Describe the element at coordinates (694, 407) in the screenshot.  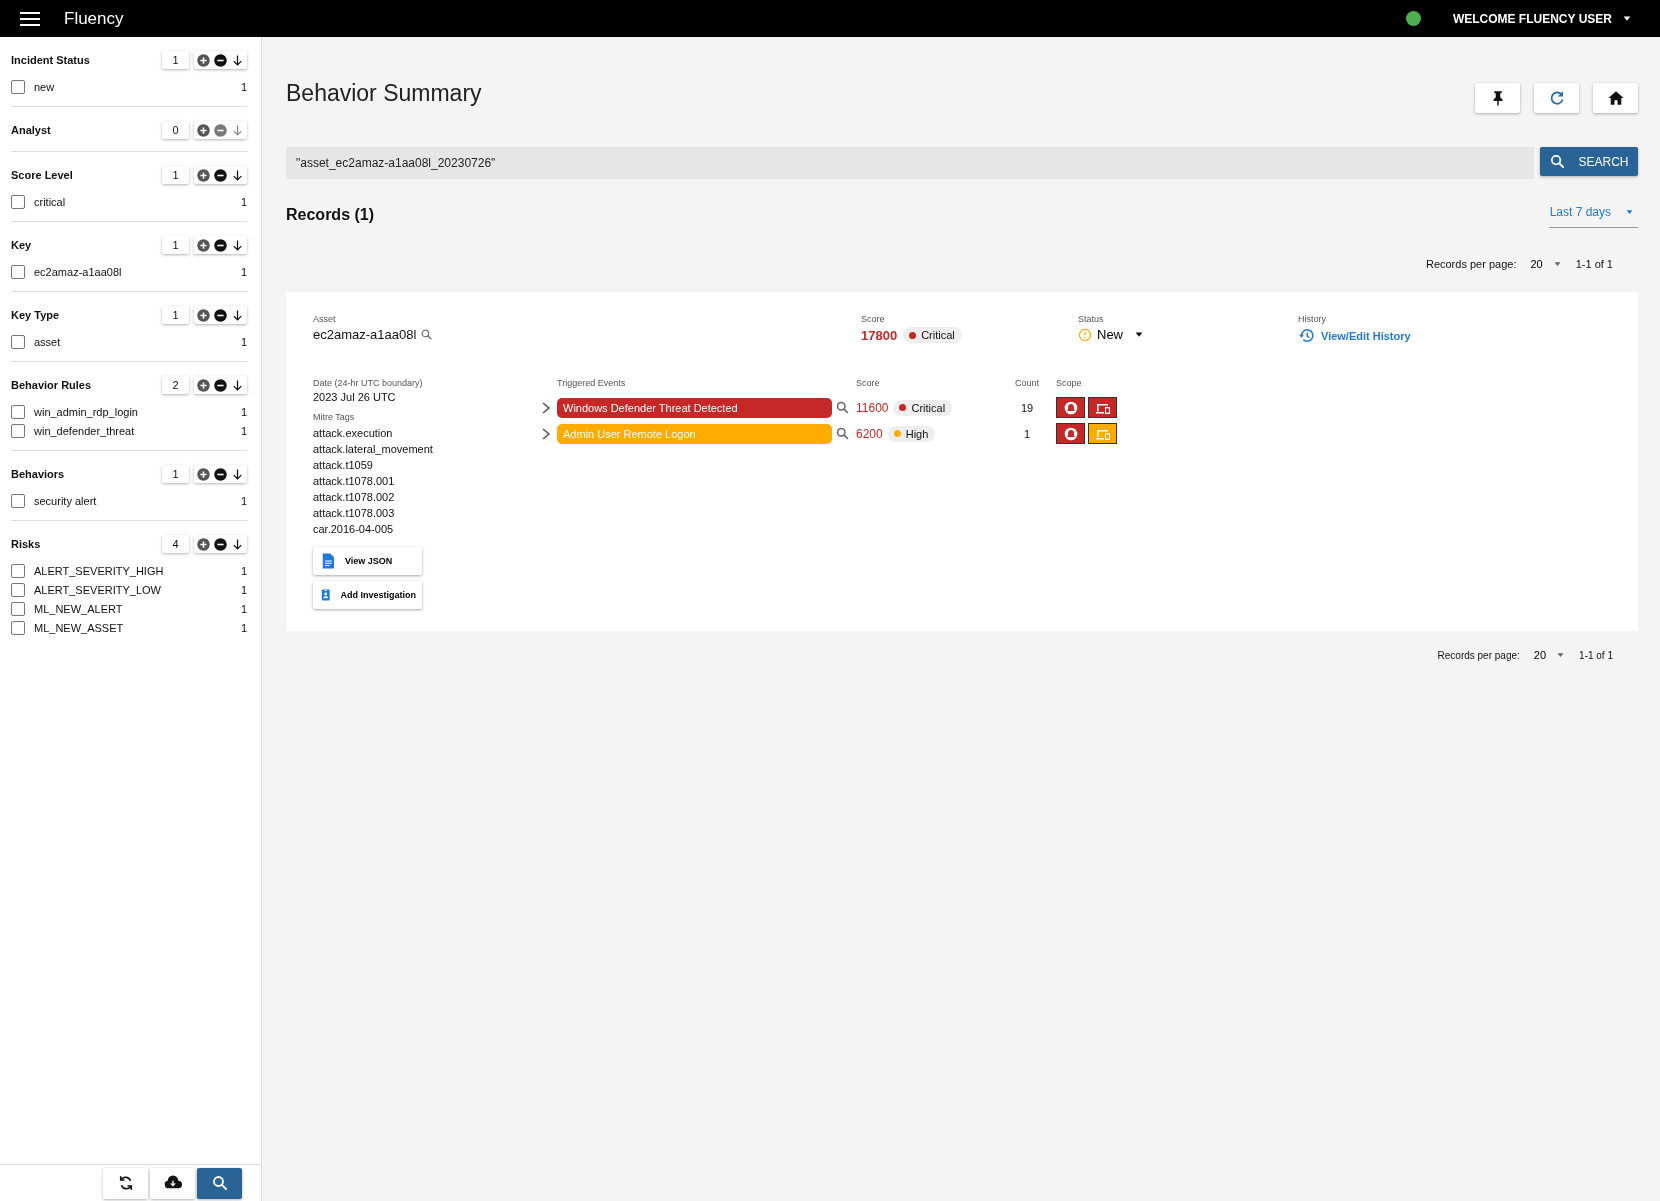
I see `event-bar: Windows Defender Threat Detected` at that location.